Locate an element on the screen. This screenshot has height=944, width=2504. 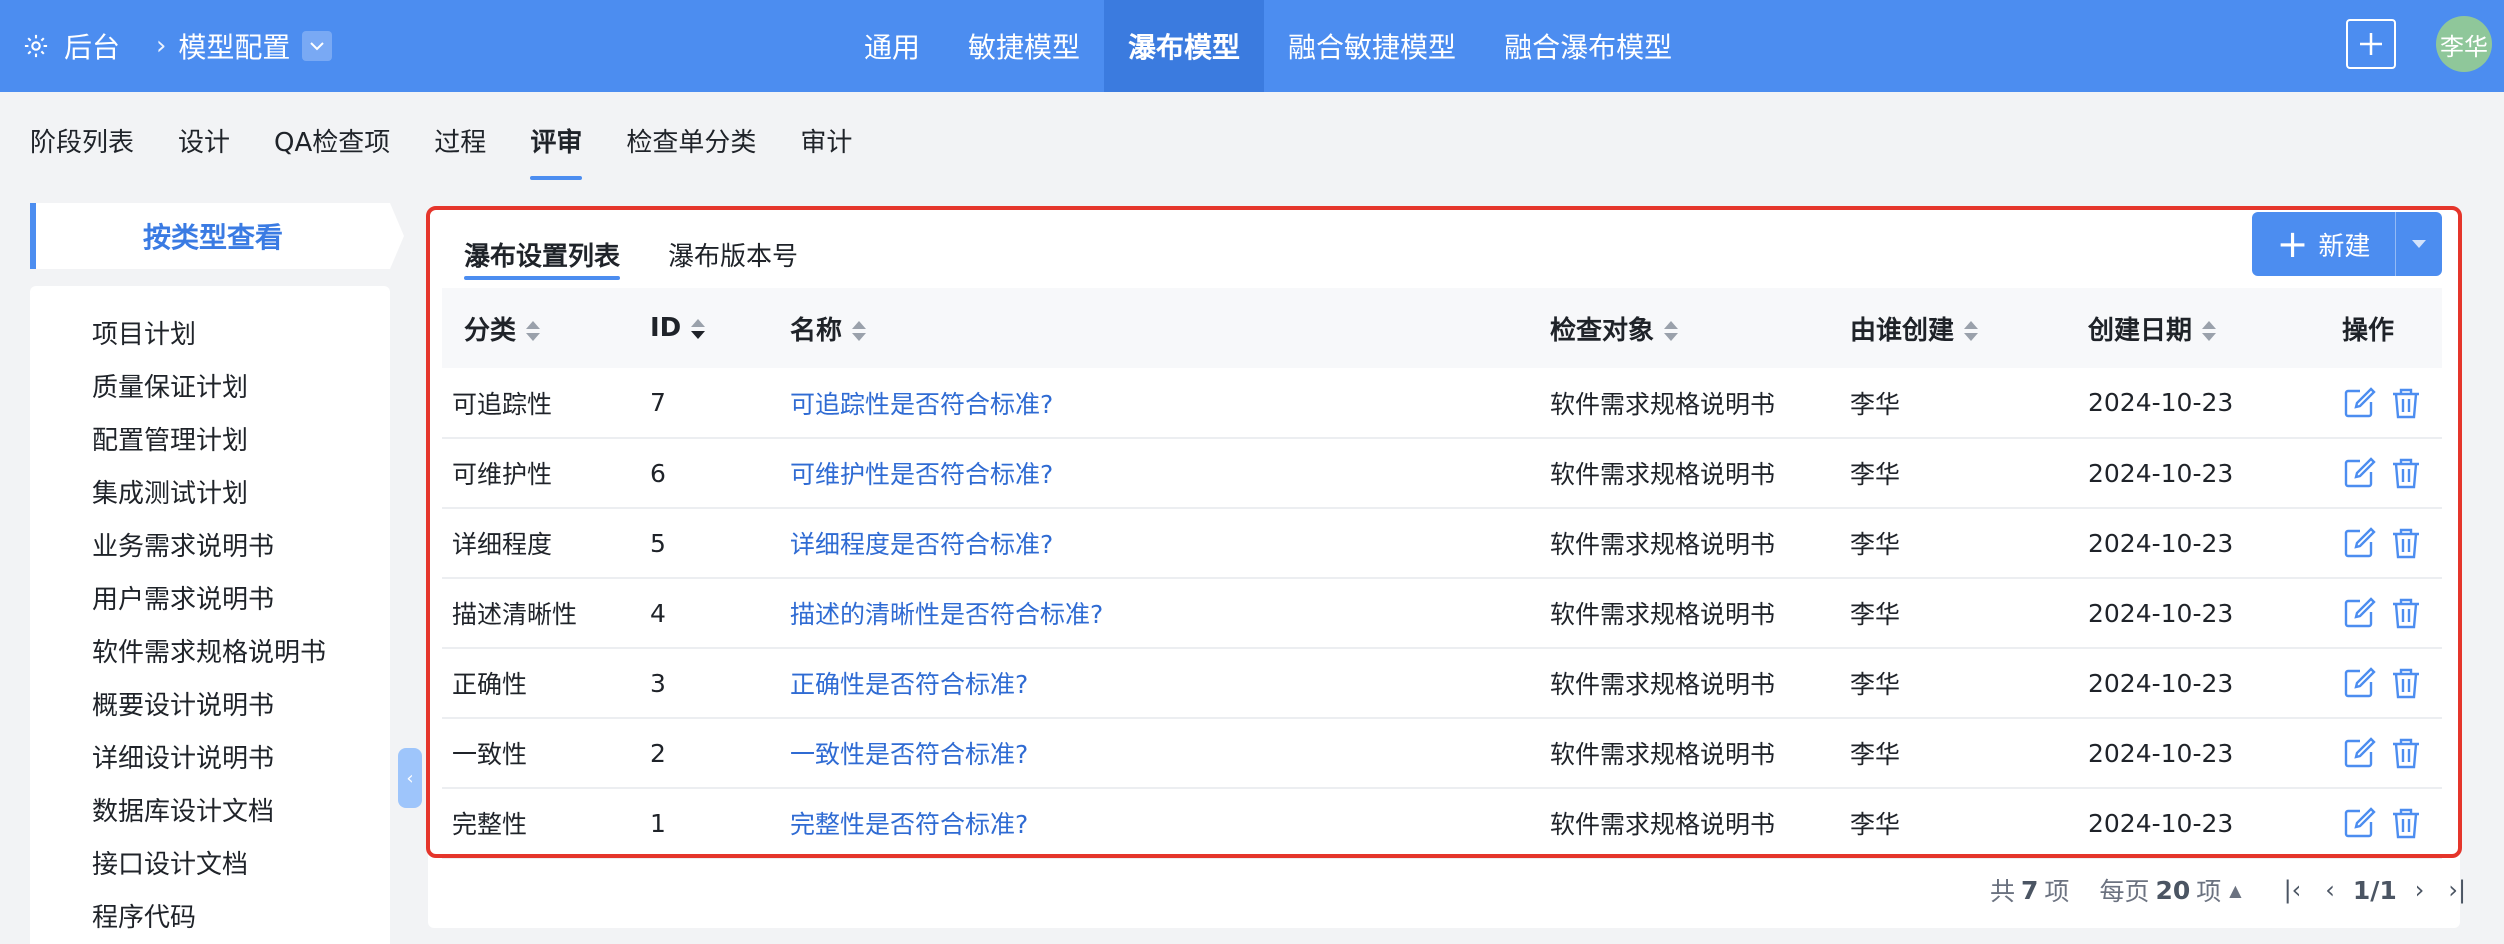
tab-review: 评审 is located at coordinates (556, 140).